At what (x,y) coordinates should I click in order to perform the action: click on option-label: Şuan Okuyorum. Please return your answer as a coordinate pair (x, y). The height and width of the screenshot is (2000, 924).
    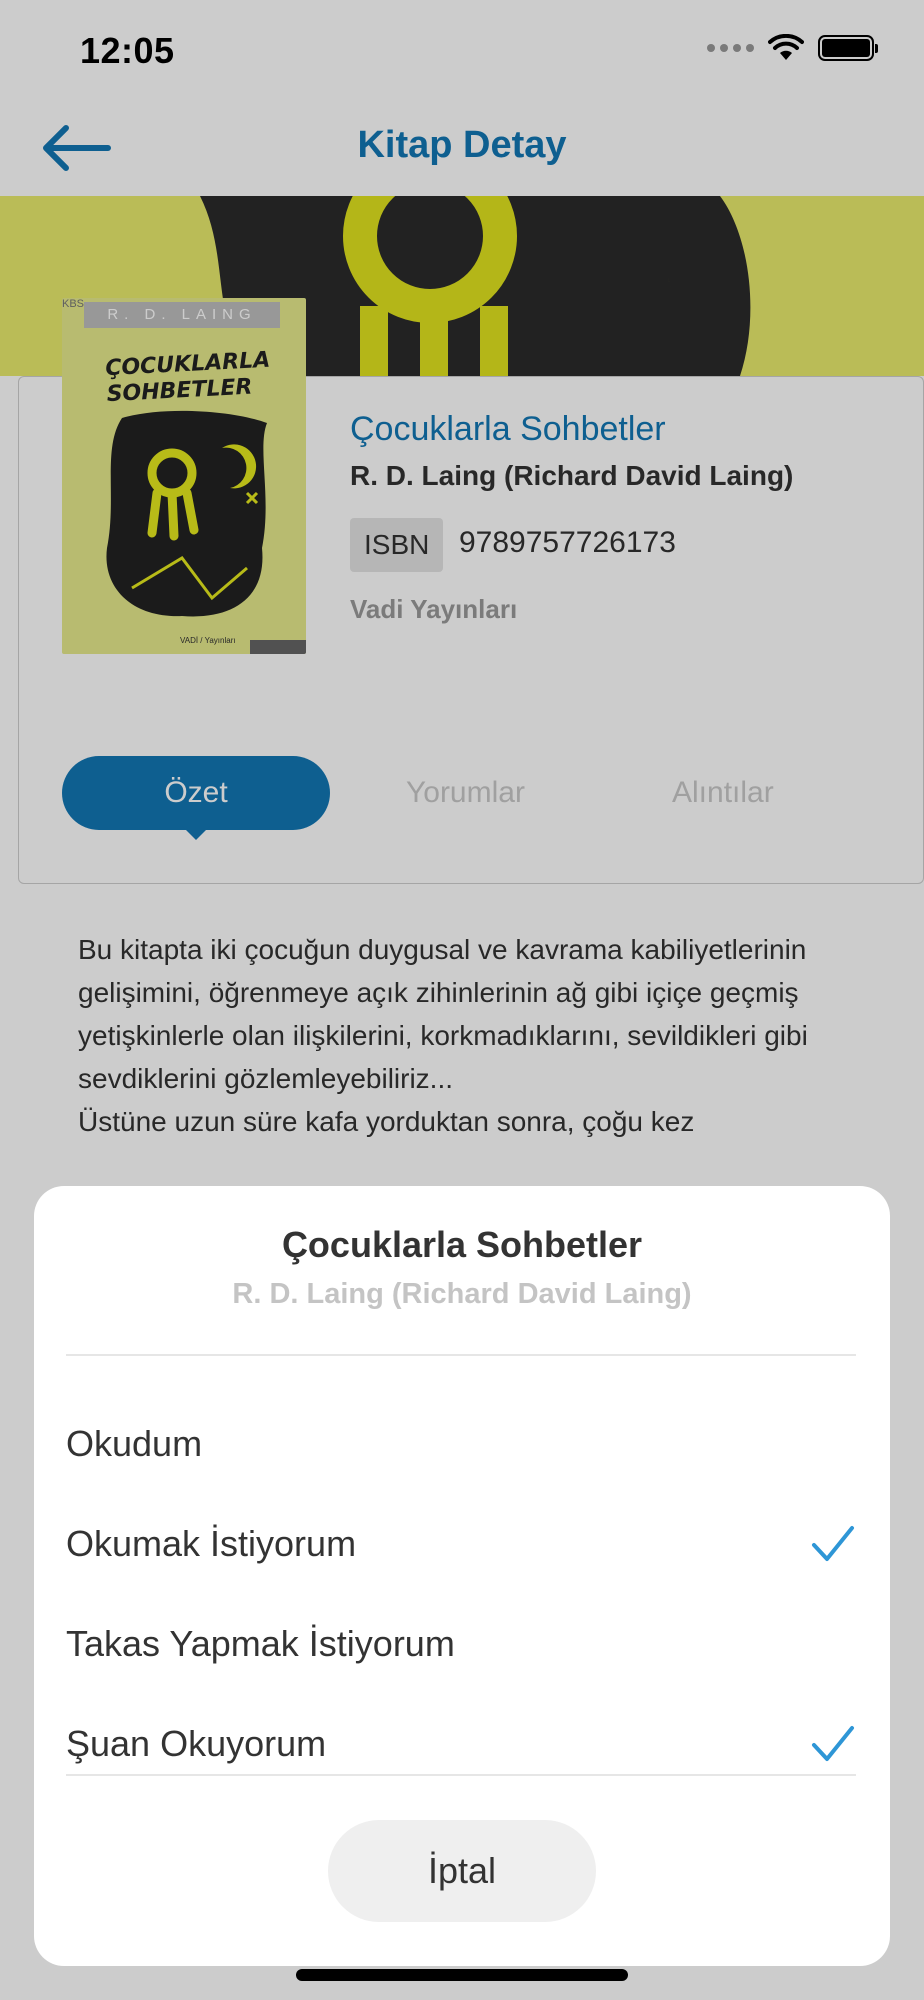
    Looking at the image, I should click on (196, 1743).